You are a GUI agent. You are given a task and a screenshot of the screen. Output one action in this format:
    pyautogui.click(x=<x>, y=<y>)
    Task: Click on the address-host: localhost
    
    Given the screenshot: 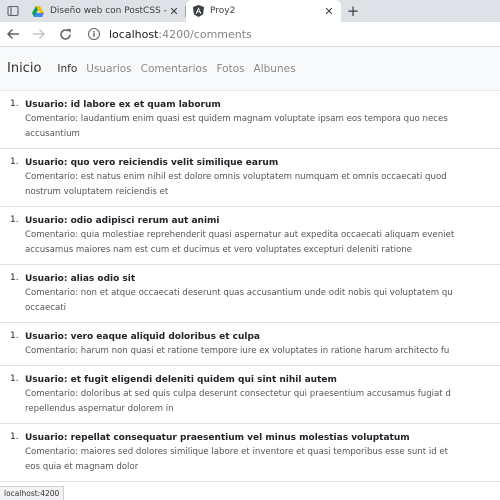 What is the action you would take?
    pyautogui.click(x=134, y=34)
    